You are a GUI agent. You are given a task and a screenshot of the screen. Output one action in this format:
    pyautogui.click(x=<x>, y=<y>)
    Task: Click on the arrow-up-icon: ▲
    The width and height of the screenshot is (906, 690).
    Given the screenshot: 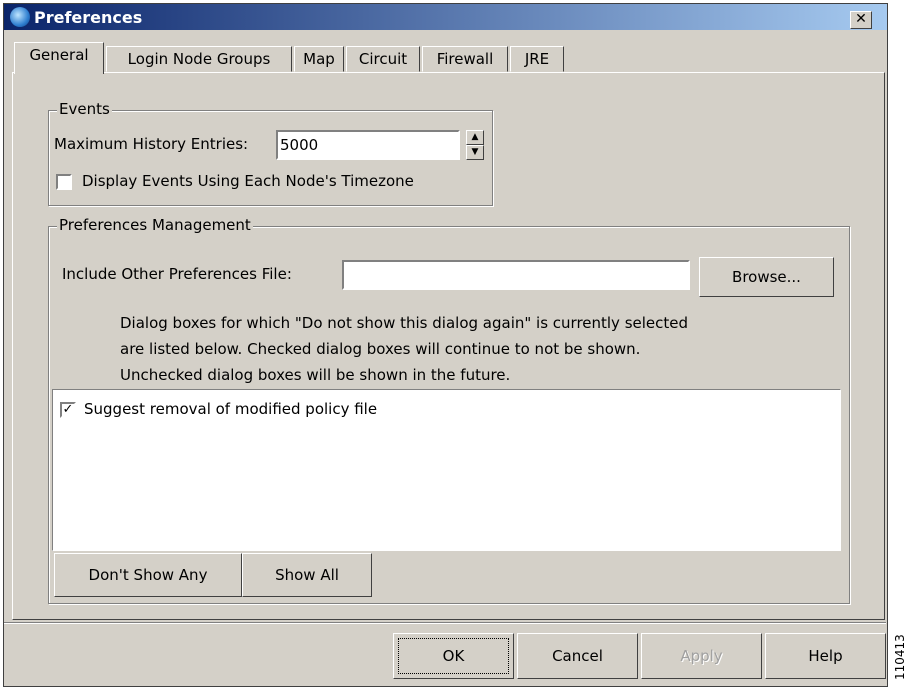 What is the action you would take?
    pyautogui.click(x=475, y=137)
    